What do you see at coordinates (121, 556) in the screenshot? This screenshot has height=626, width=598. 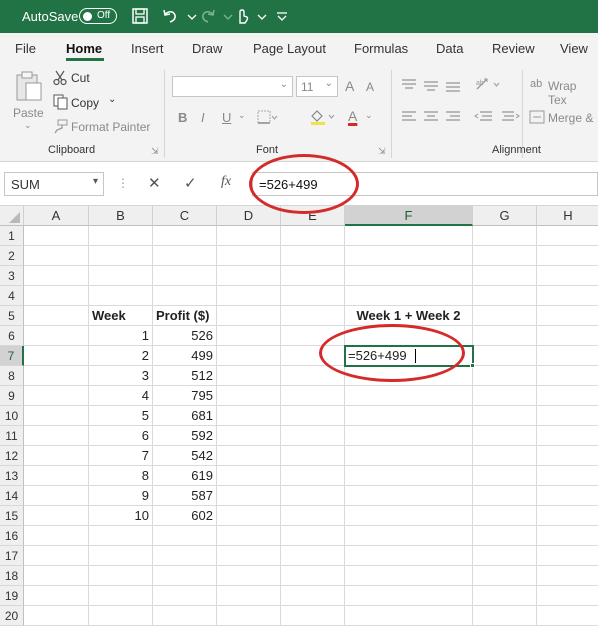 I see `cell-b17` at bounding box center [121, 556].